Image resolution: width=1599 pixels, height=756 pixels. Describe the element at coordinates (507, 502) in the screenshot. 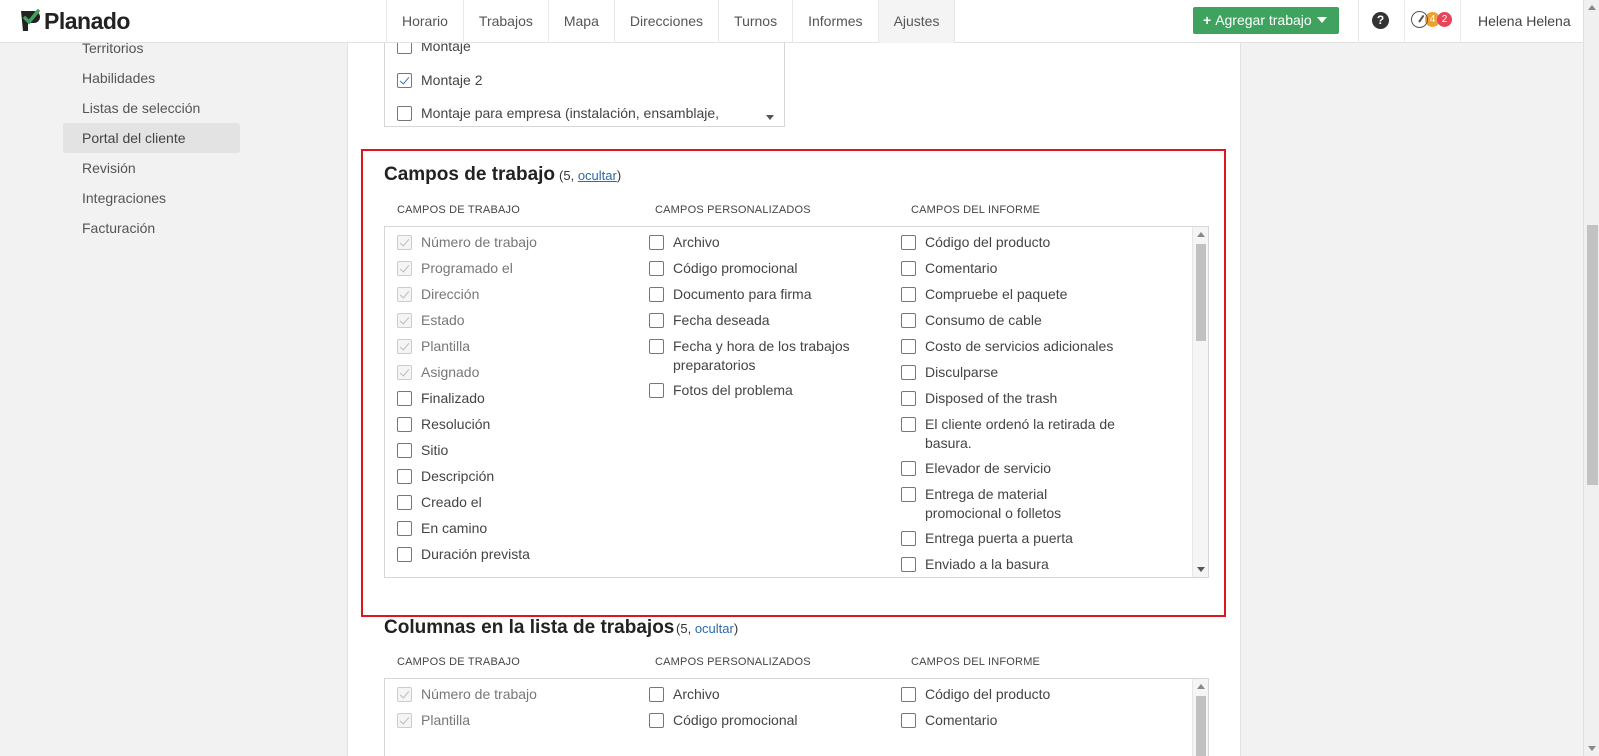

I see `field-option: Creado el` at that location.